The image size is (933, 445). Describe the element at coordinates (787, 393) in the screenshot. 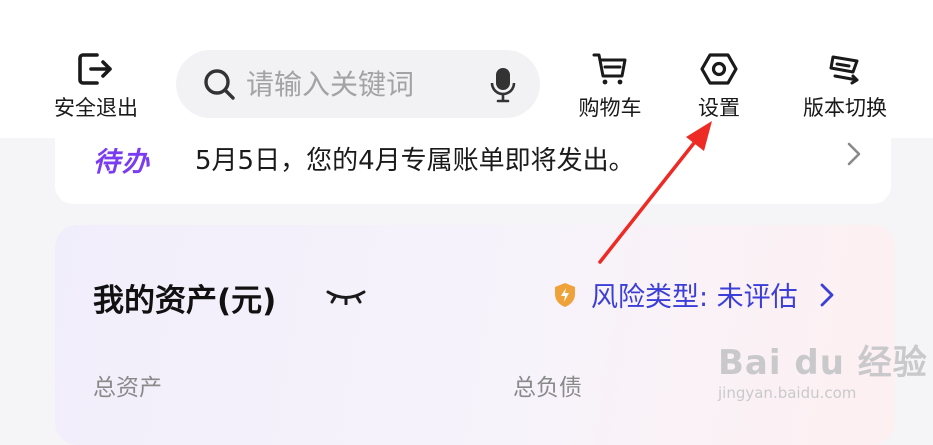

I see `watermark-url: jingyan.baidu.com` at that location.